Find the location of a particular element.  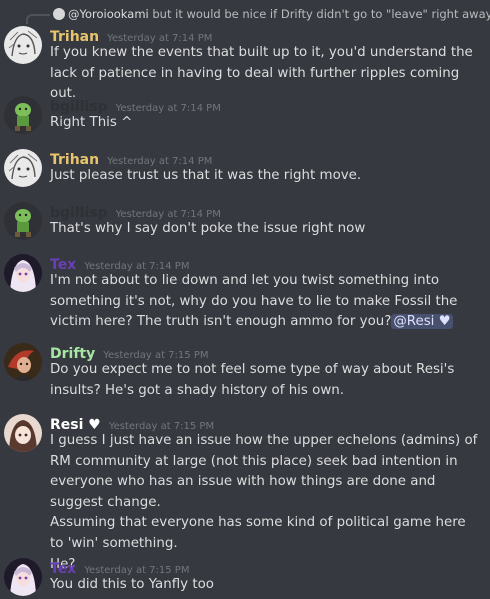

user-mention: @Resi ♥ is located at coordinates (422, 321).